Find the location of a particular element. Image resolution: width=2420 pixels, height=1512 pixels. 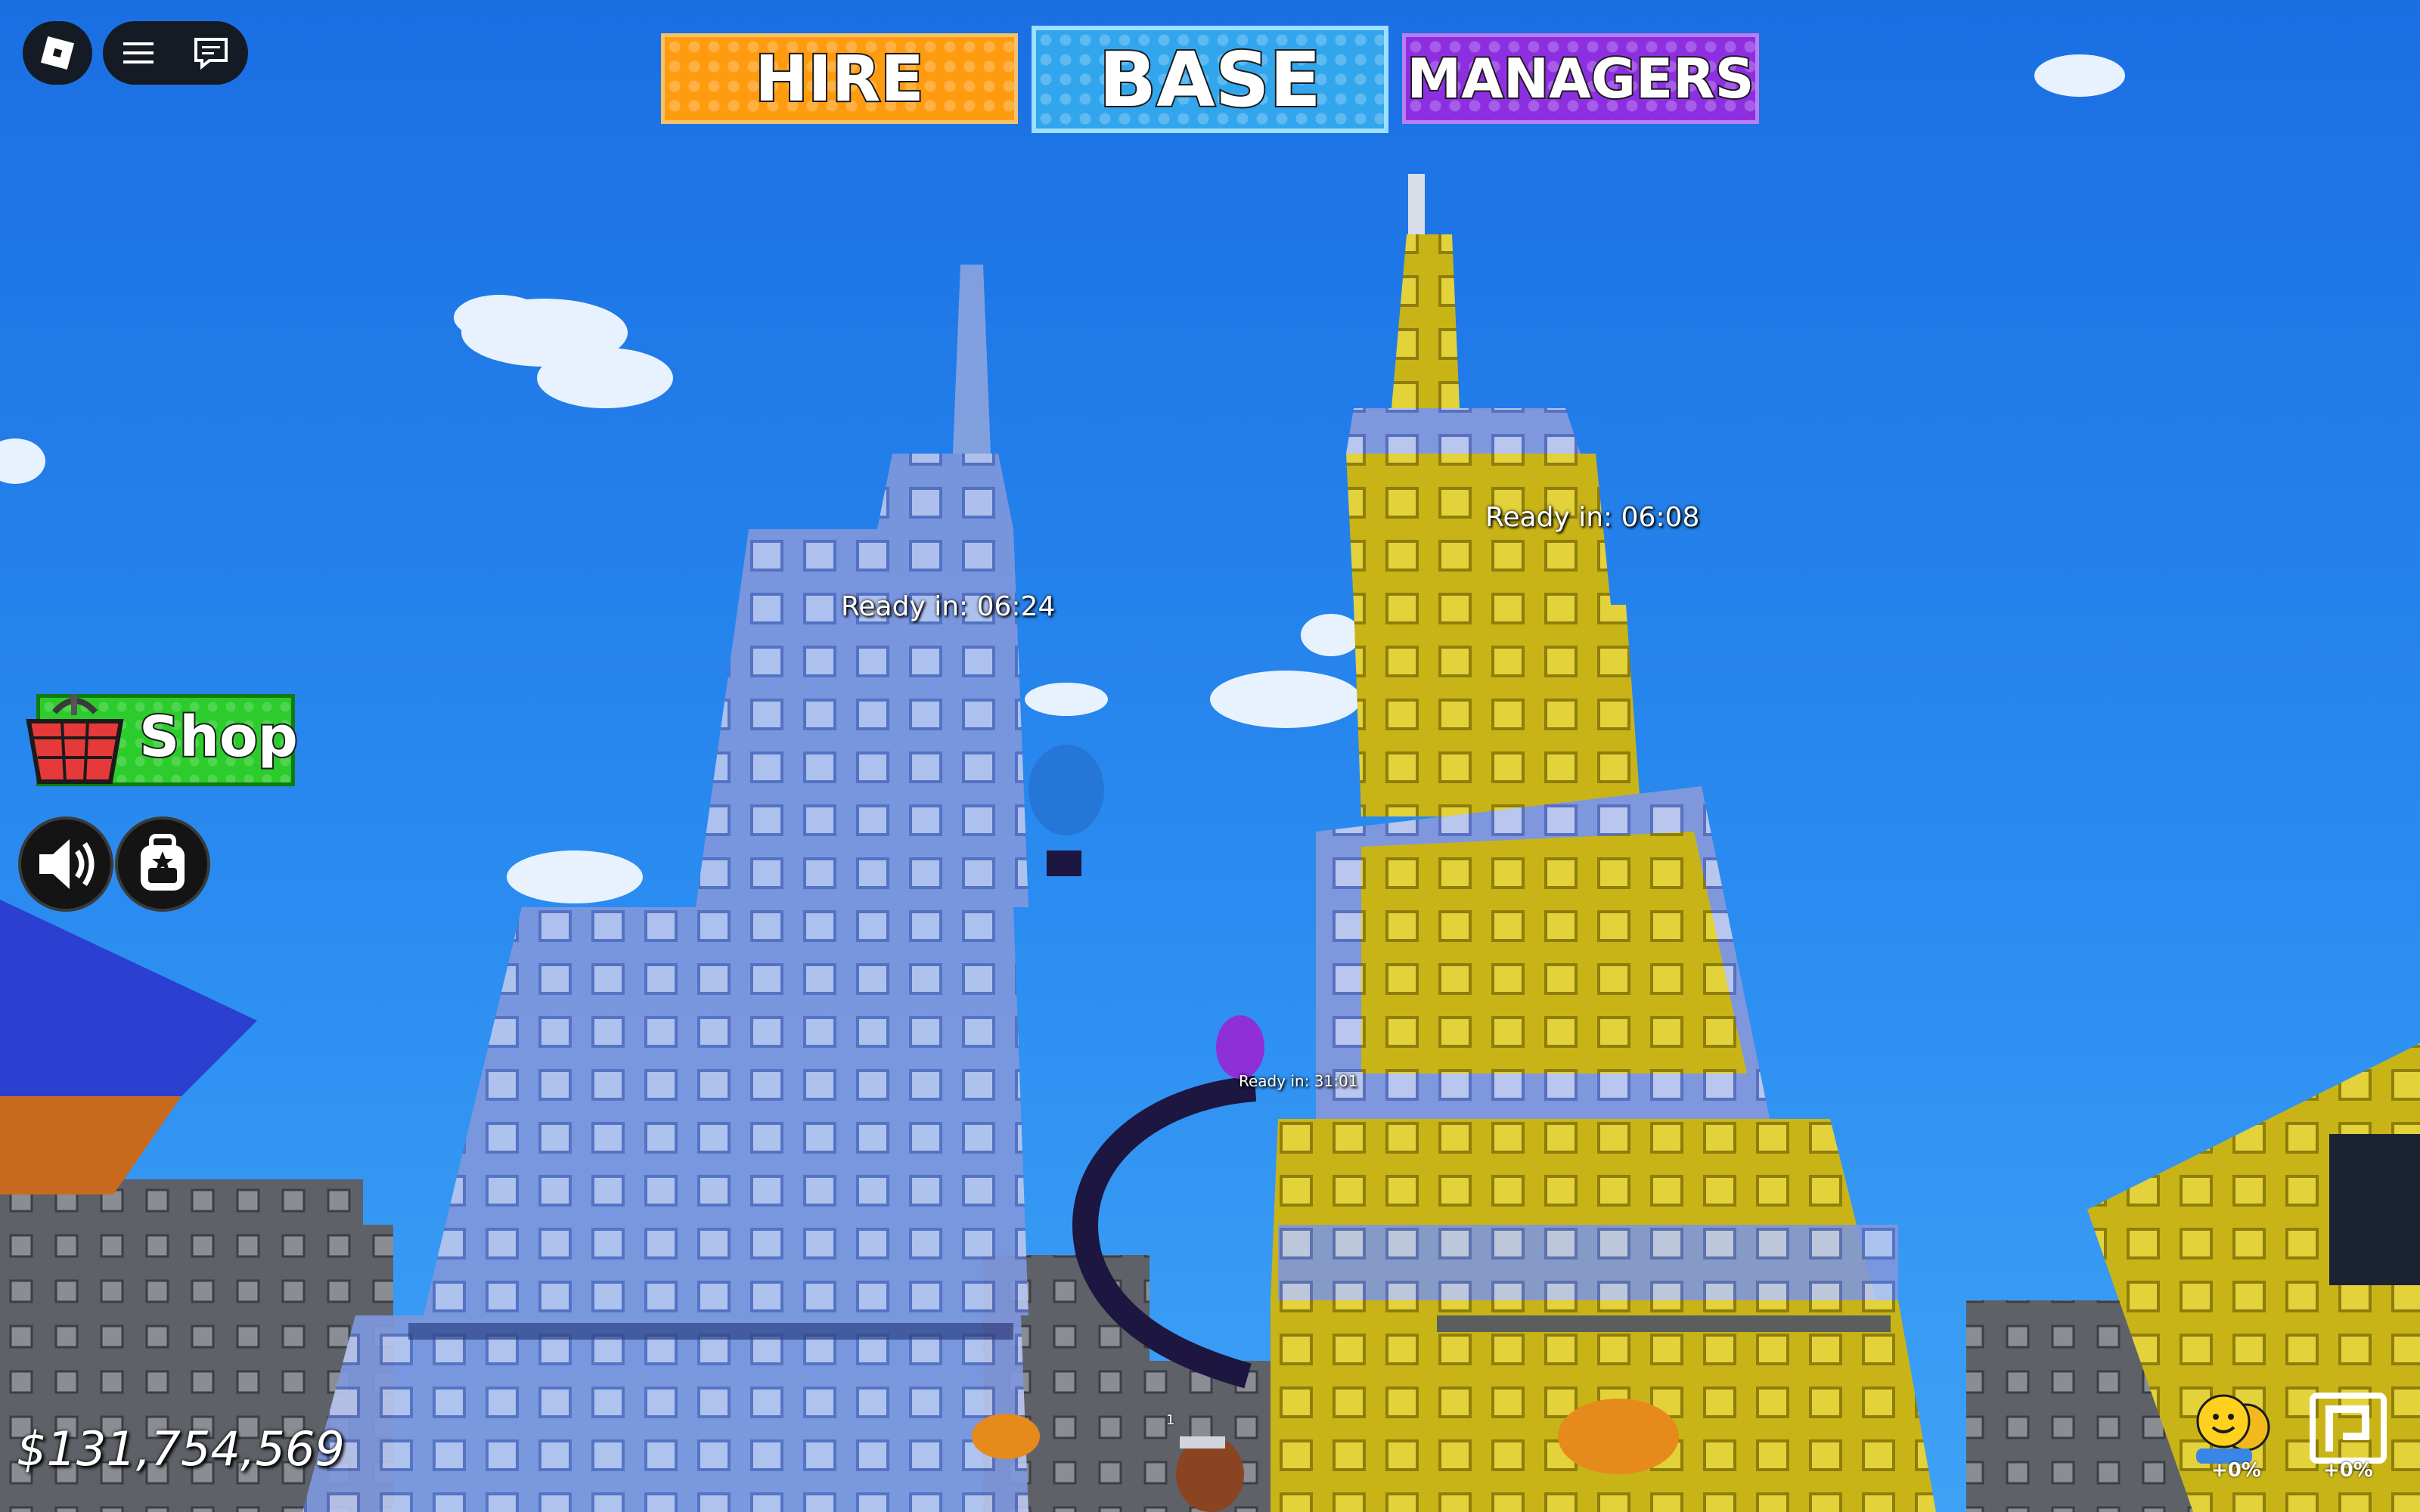

shop-button: Shop is located at coordinates (158, 740).